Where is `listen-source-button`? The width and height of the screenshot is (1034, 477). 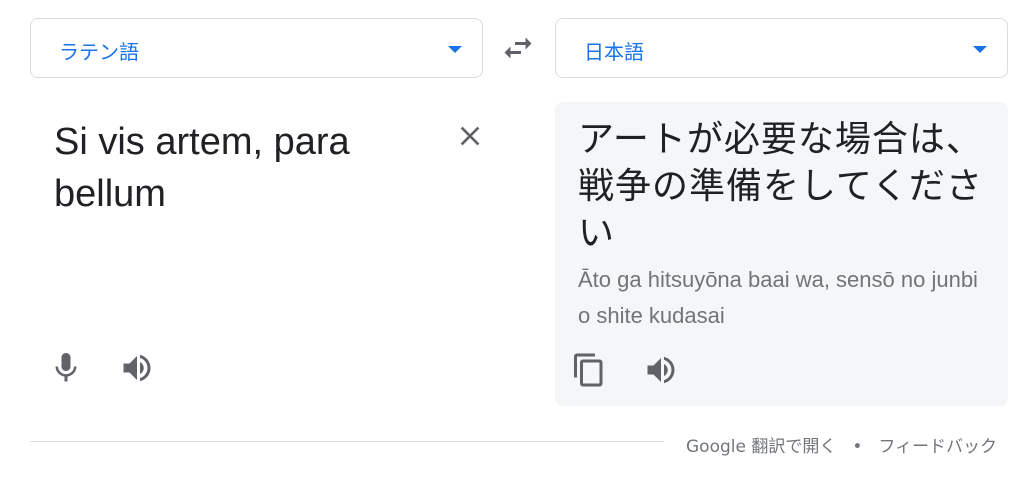 listen-source-button is located at coordinates (137, 368).